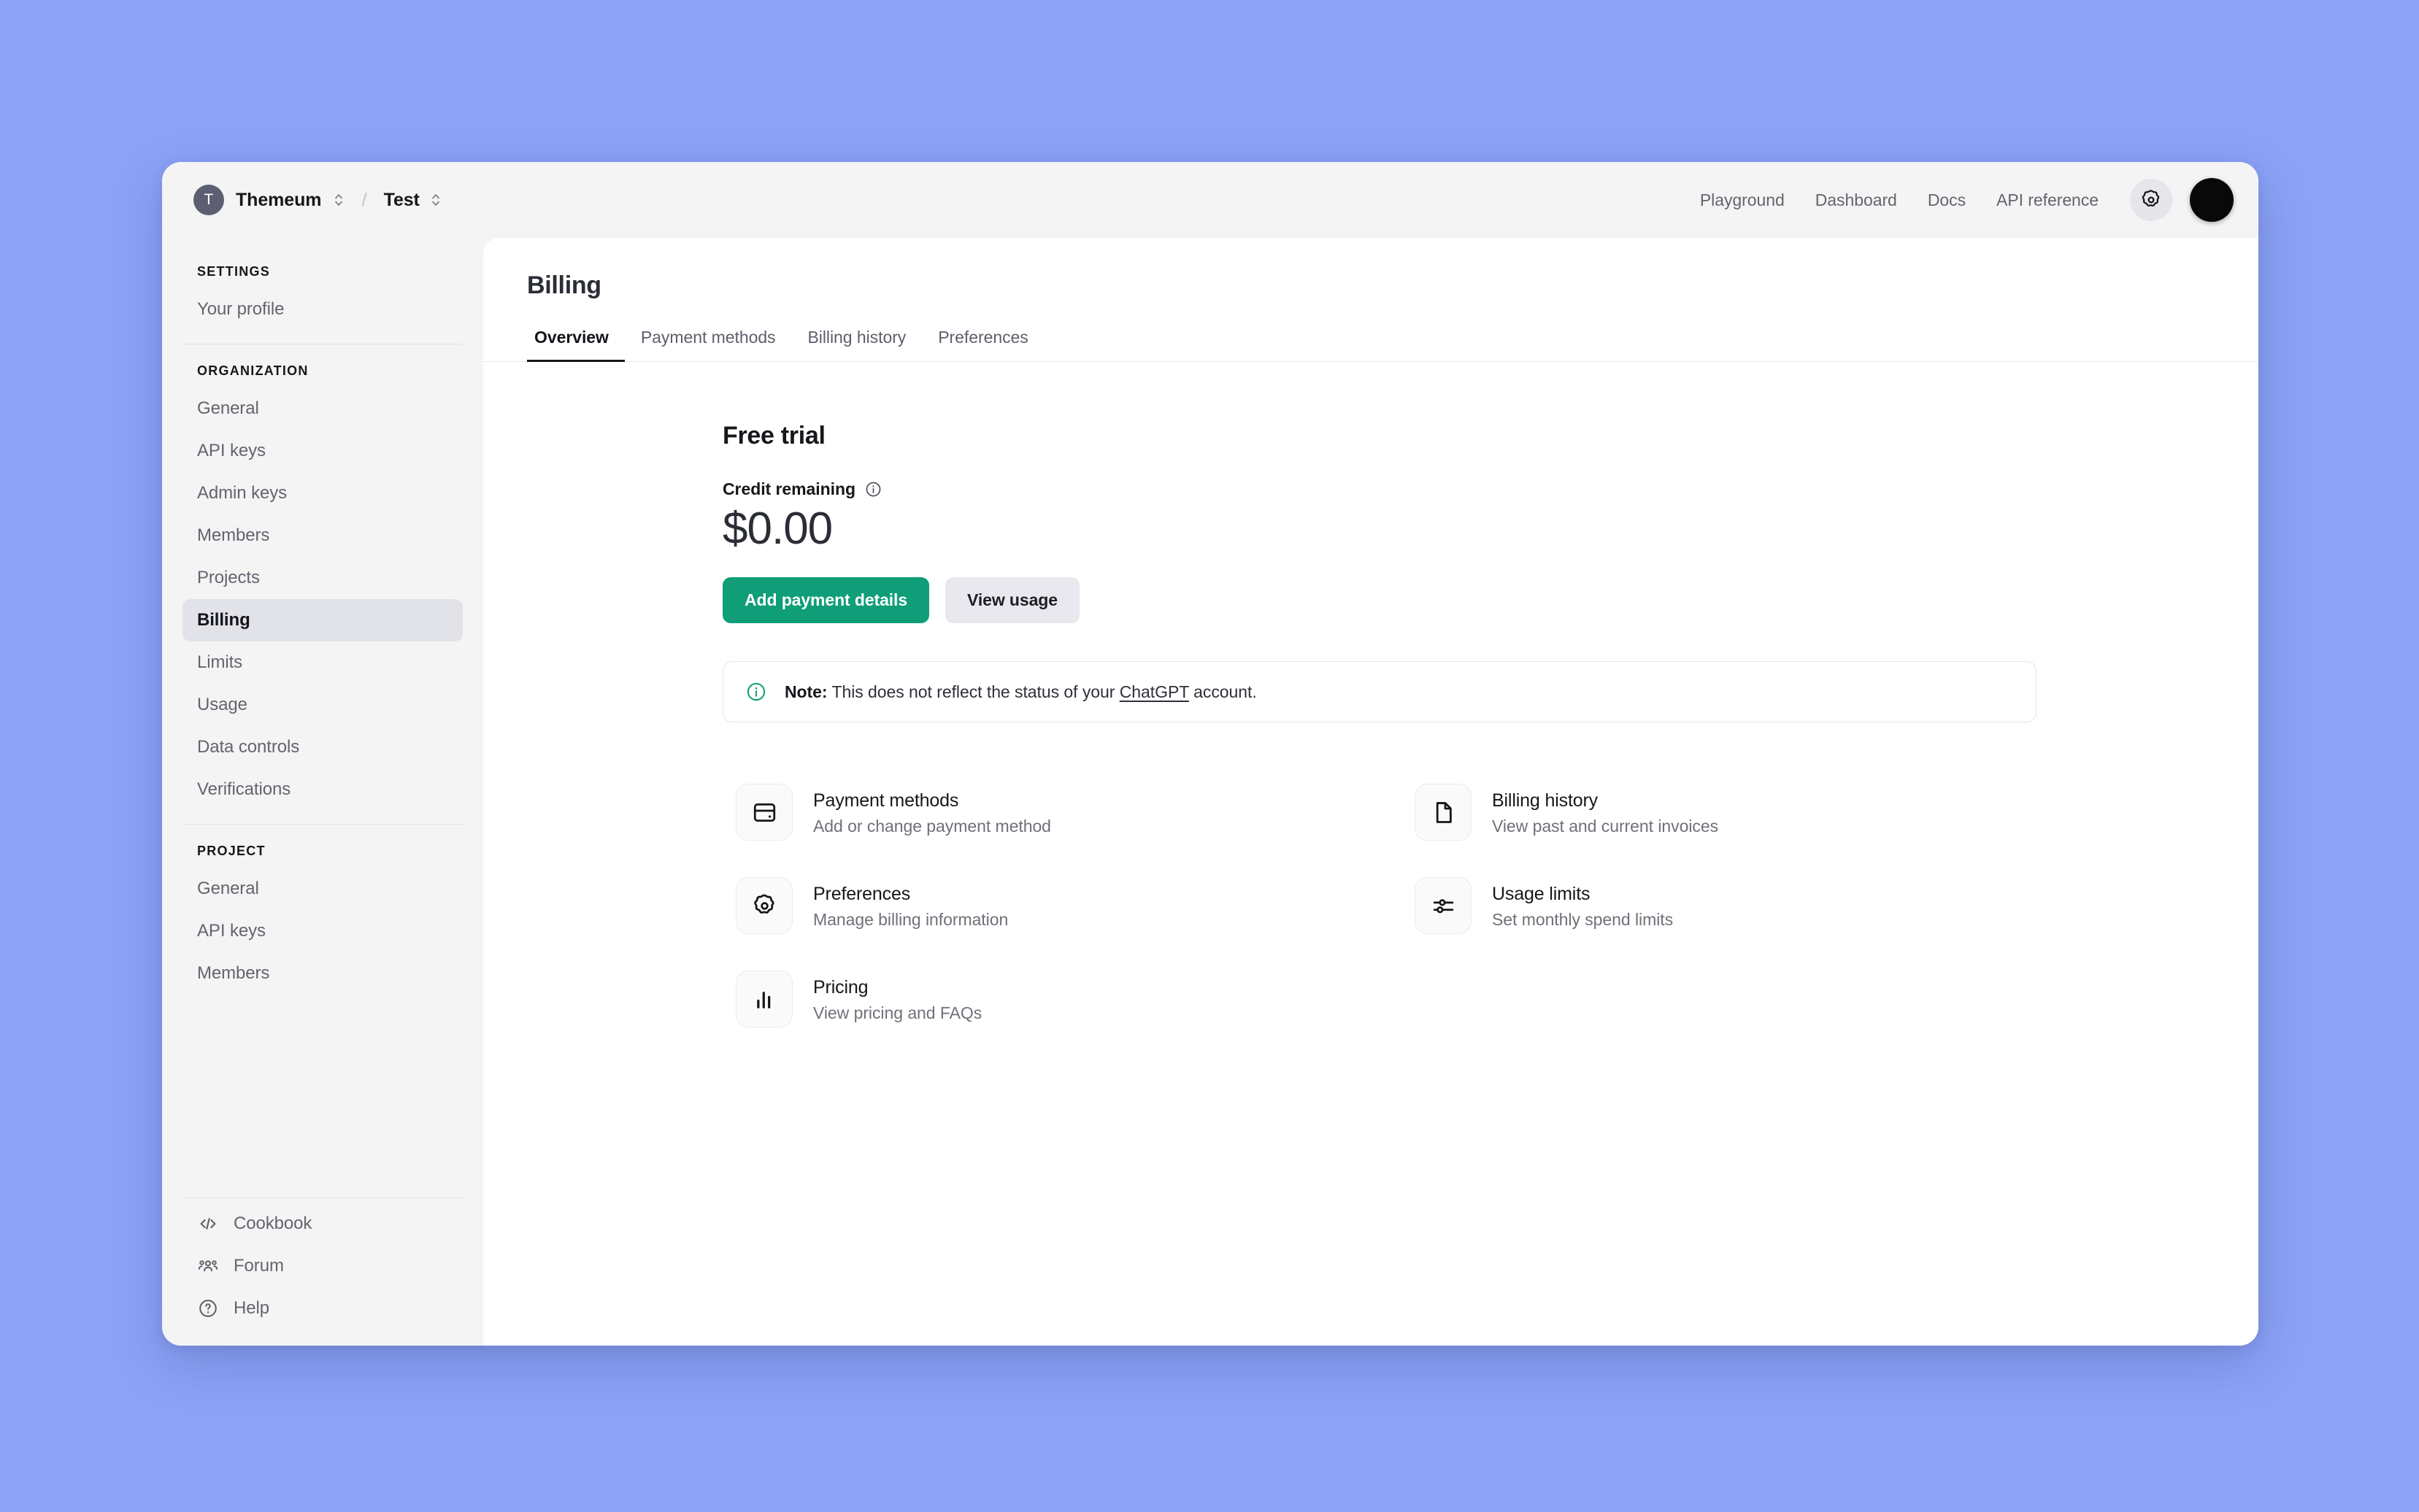 This screenshot has height=1512, width=2419. What do you see at coordinates (1583, 919) in the screenshot?
I see `tile-subtitle: Set monthly spend limits` at bounding box center [1583, 919].